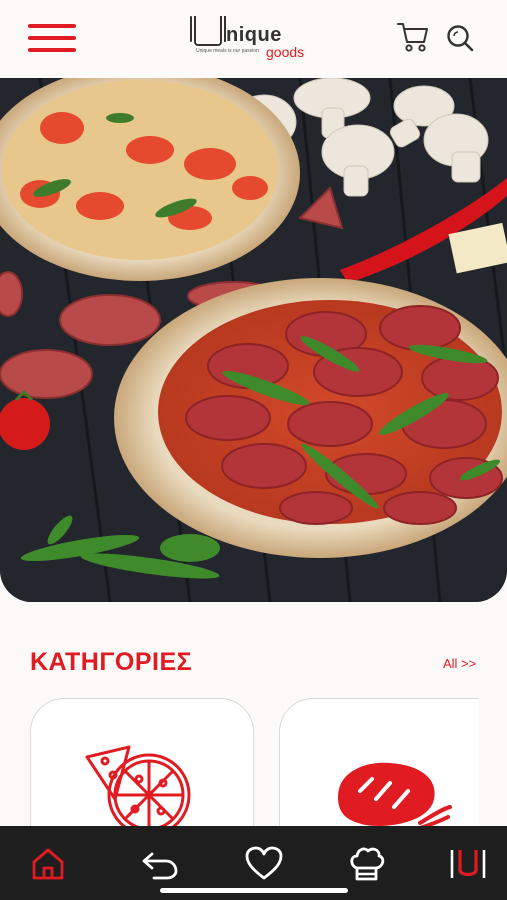 The height and width of the screenshot is (900, 507). I want to click on brand-logo: nique Unique meals is our passion goods, so click(252, 38).